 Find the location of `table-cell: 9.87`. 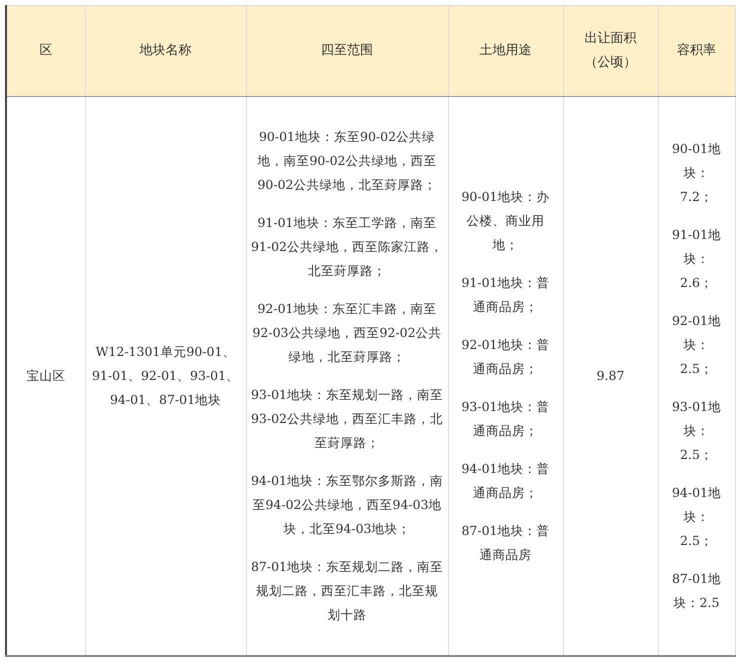

table-cell: 9.87 is located at coordinates (610, 376).